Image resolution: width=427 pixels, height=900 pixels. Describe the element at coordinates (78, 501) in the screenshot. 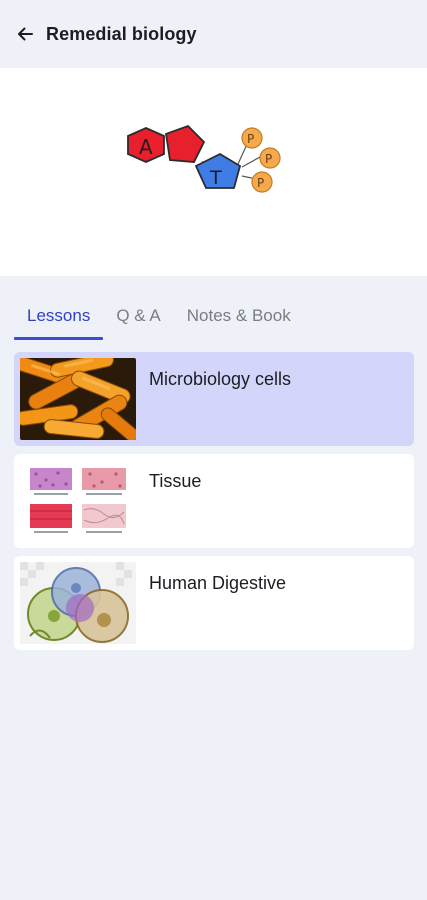

I see `tissue-thumbnail` at that location.